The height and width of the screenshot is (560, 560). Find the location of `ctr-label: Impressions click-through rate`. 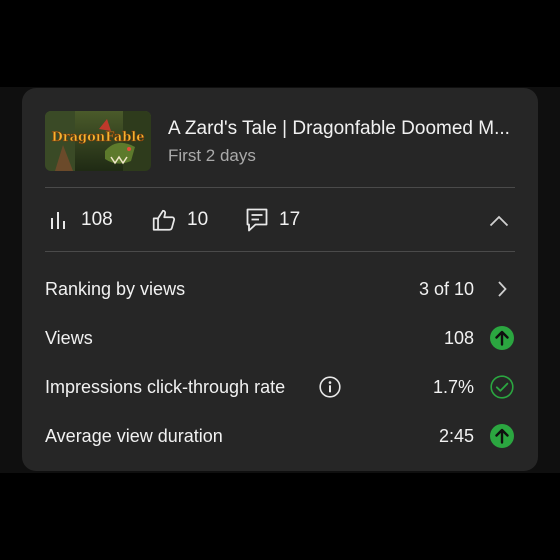

ctr-label: Impressions click-through rate is located at coordinates (165, 387).